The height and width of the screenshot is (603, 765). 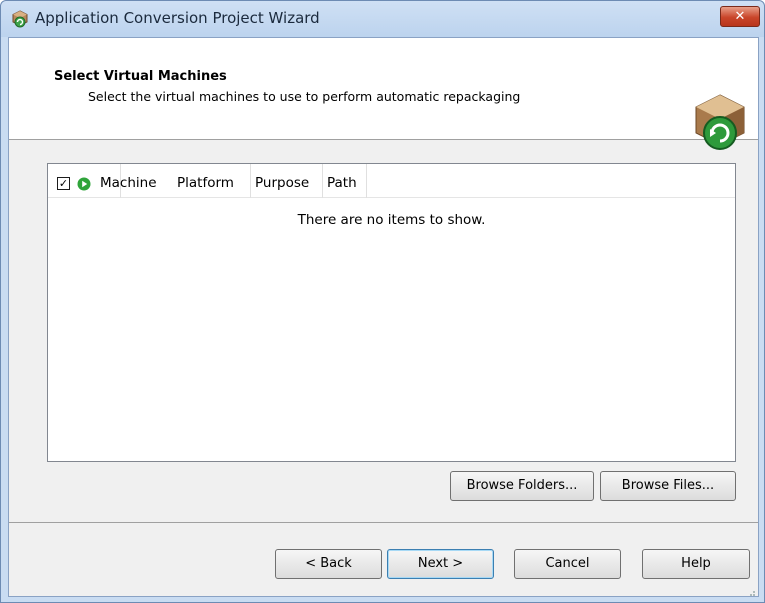 I want to click on column-purpose-label: Purpose, so click(x=282, y=183).